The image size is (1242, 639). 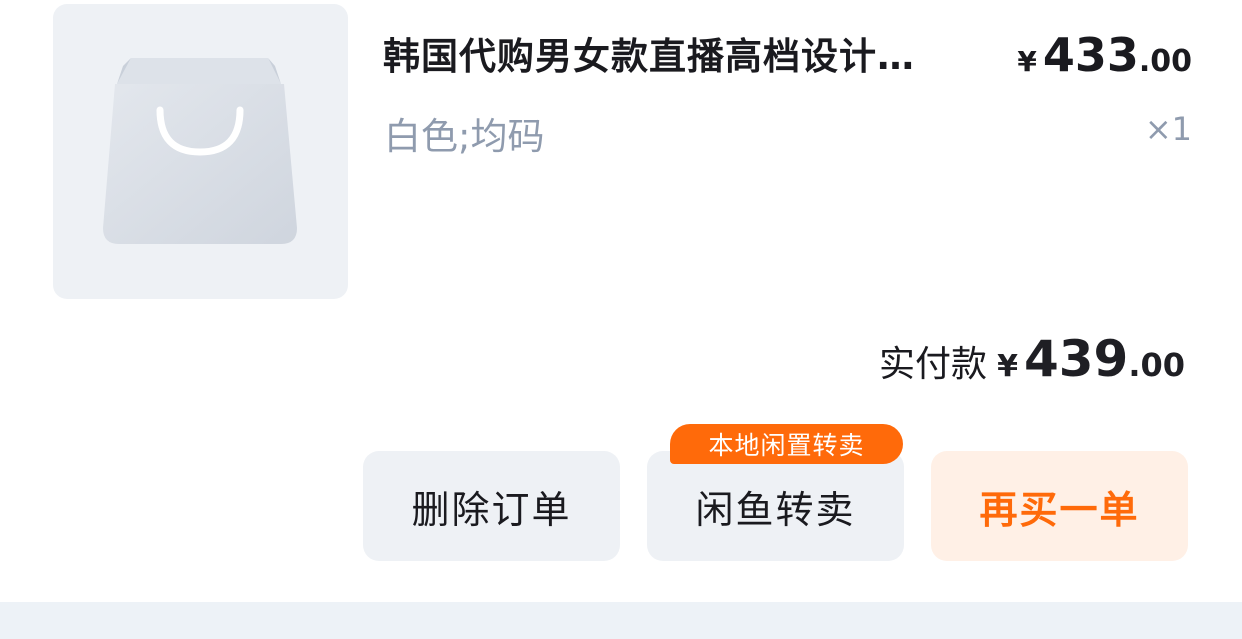 I want to click on total-integer: 439, so click(x=1076, y=359).